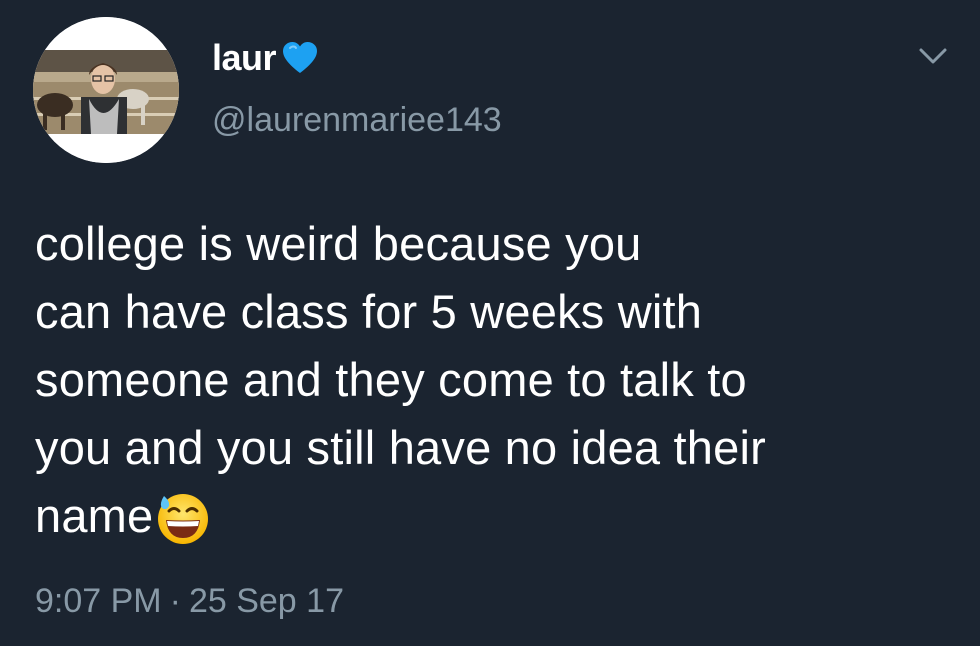  I want to click on tweet-text-word: name, so click(94, 515).